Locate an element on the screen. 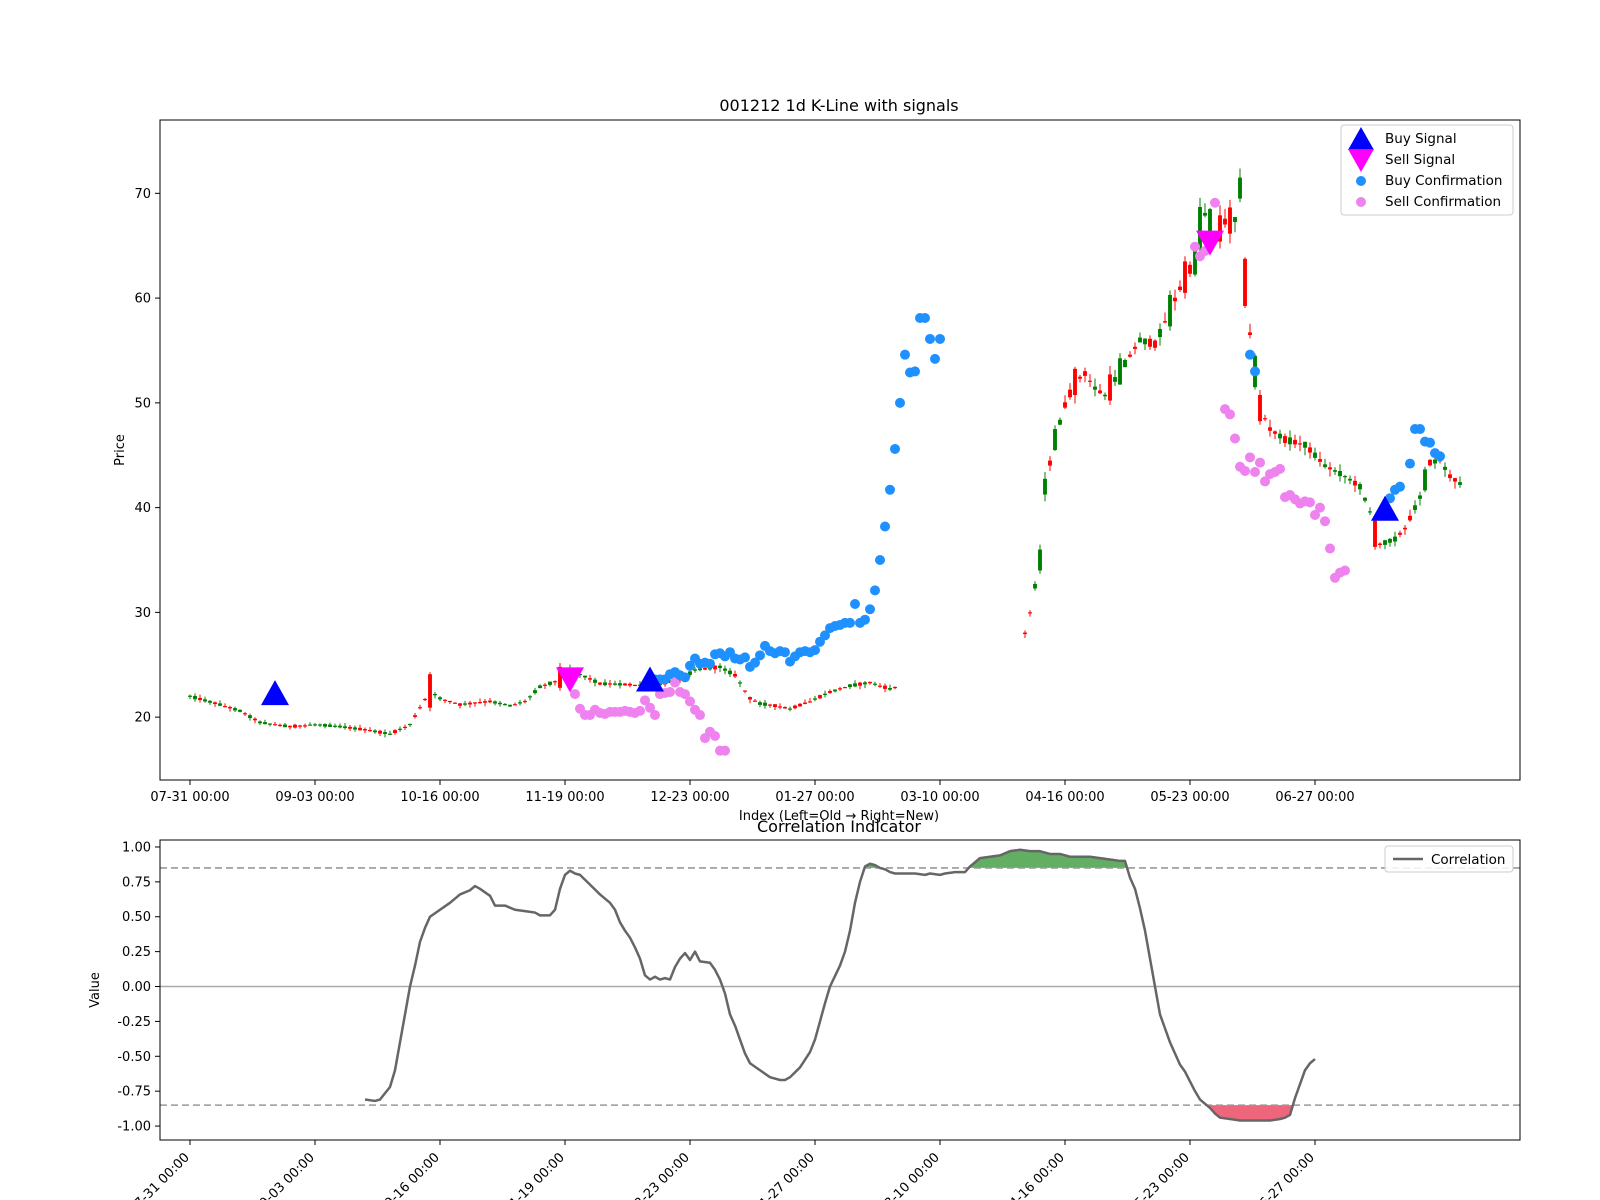 This screenshot has height=1200, width=1600. kline-y-tick-label: 30 is located at coordinates (142, 613).